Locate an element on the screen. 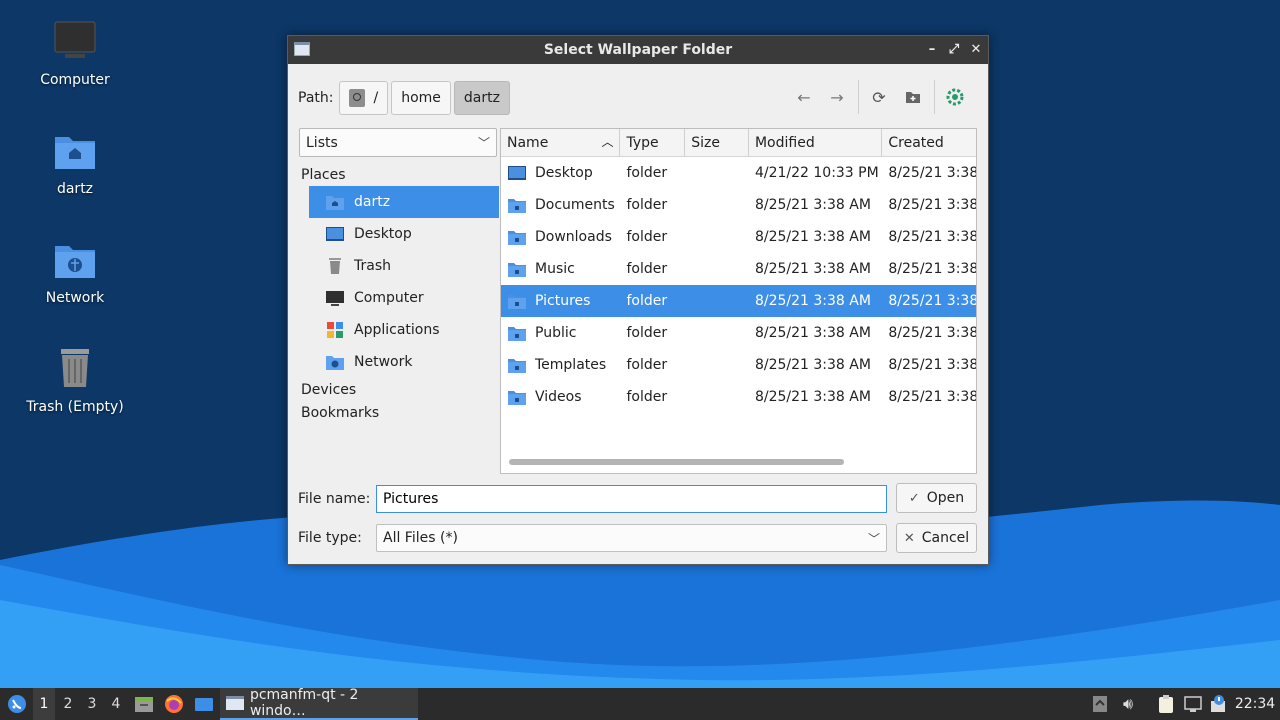 The width and height of the screenshot is (1280, 720). places-heading: Places is located at coordinates (399, 175).